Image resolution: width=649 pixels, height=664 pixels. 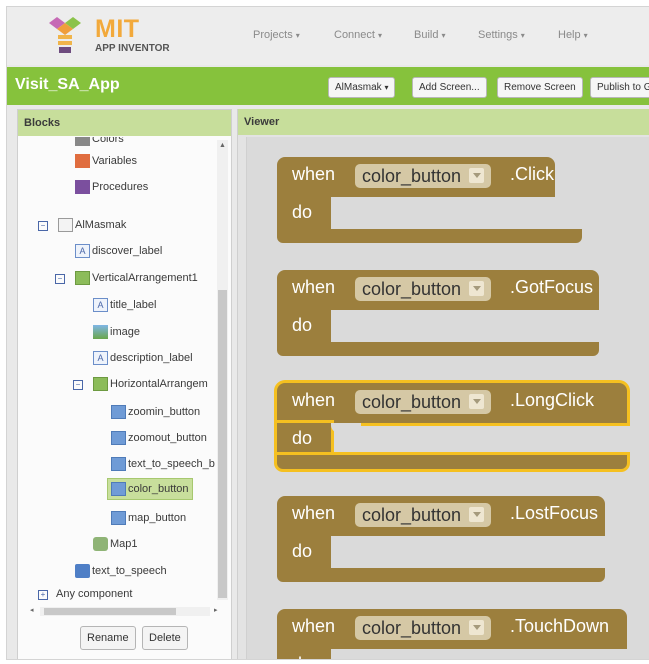 I want to click on nav-build-label: Build, so click(x=426, y=35).